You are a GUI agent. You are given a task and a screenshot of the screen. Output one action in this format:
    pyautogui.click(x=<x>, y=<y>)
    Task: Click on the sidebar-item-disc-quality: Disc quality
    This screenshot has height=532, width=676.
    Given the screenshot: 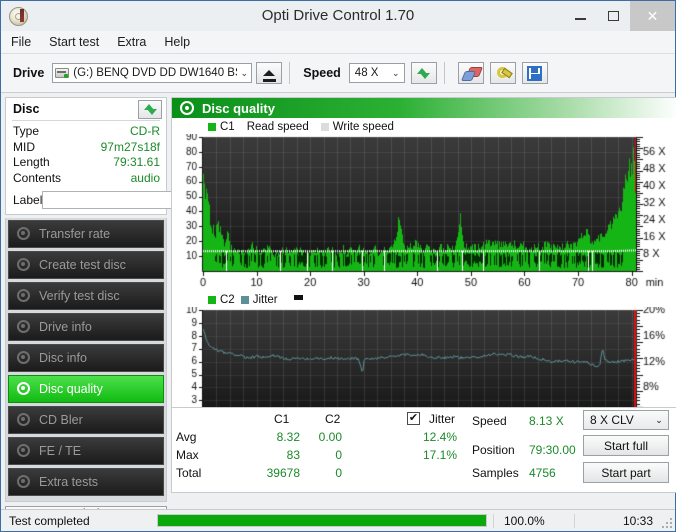 What is the action you would take?
    pyautogui.click(x=86, y=389)
    